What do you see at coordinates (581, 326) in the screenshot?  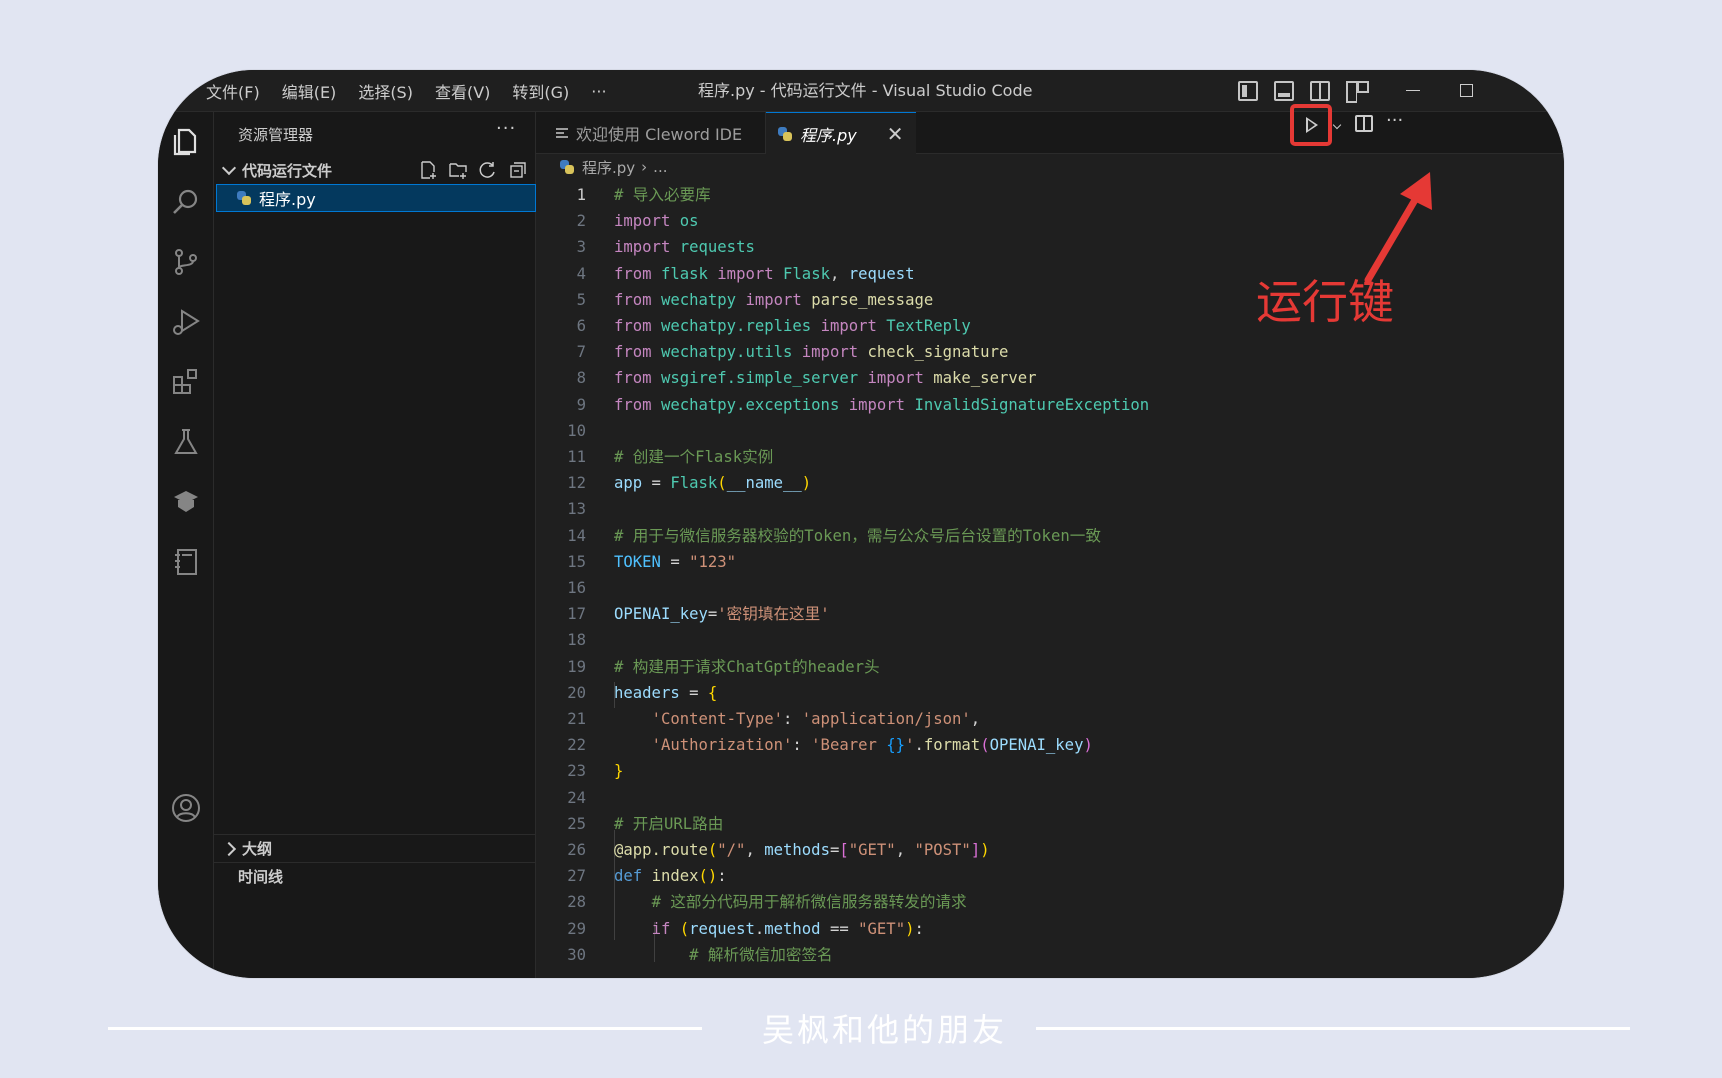 I see `line-number: 6` at bounding box center [581, 326].